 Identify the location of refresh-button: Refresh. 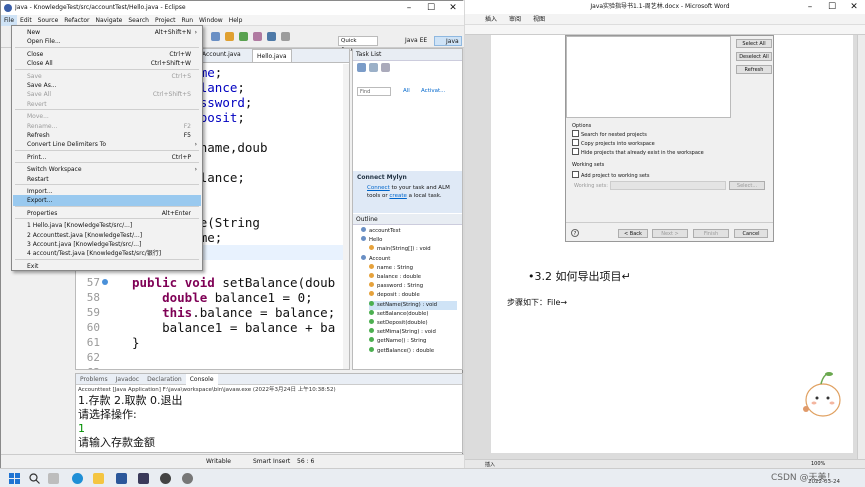
(754, 69).